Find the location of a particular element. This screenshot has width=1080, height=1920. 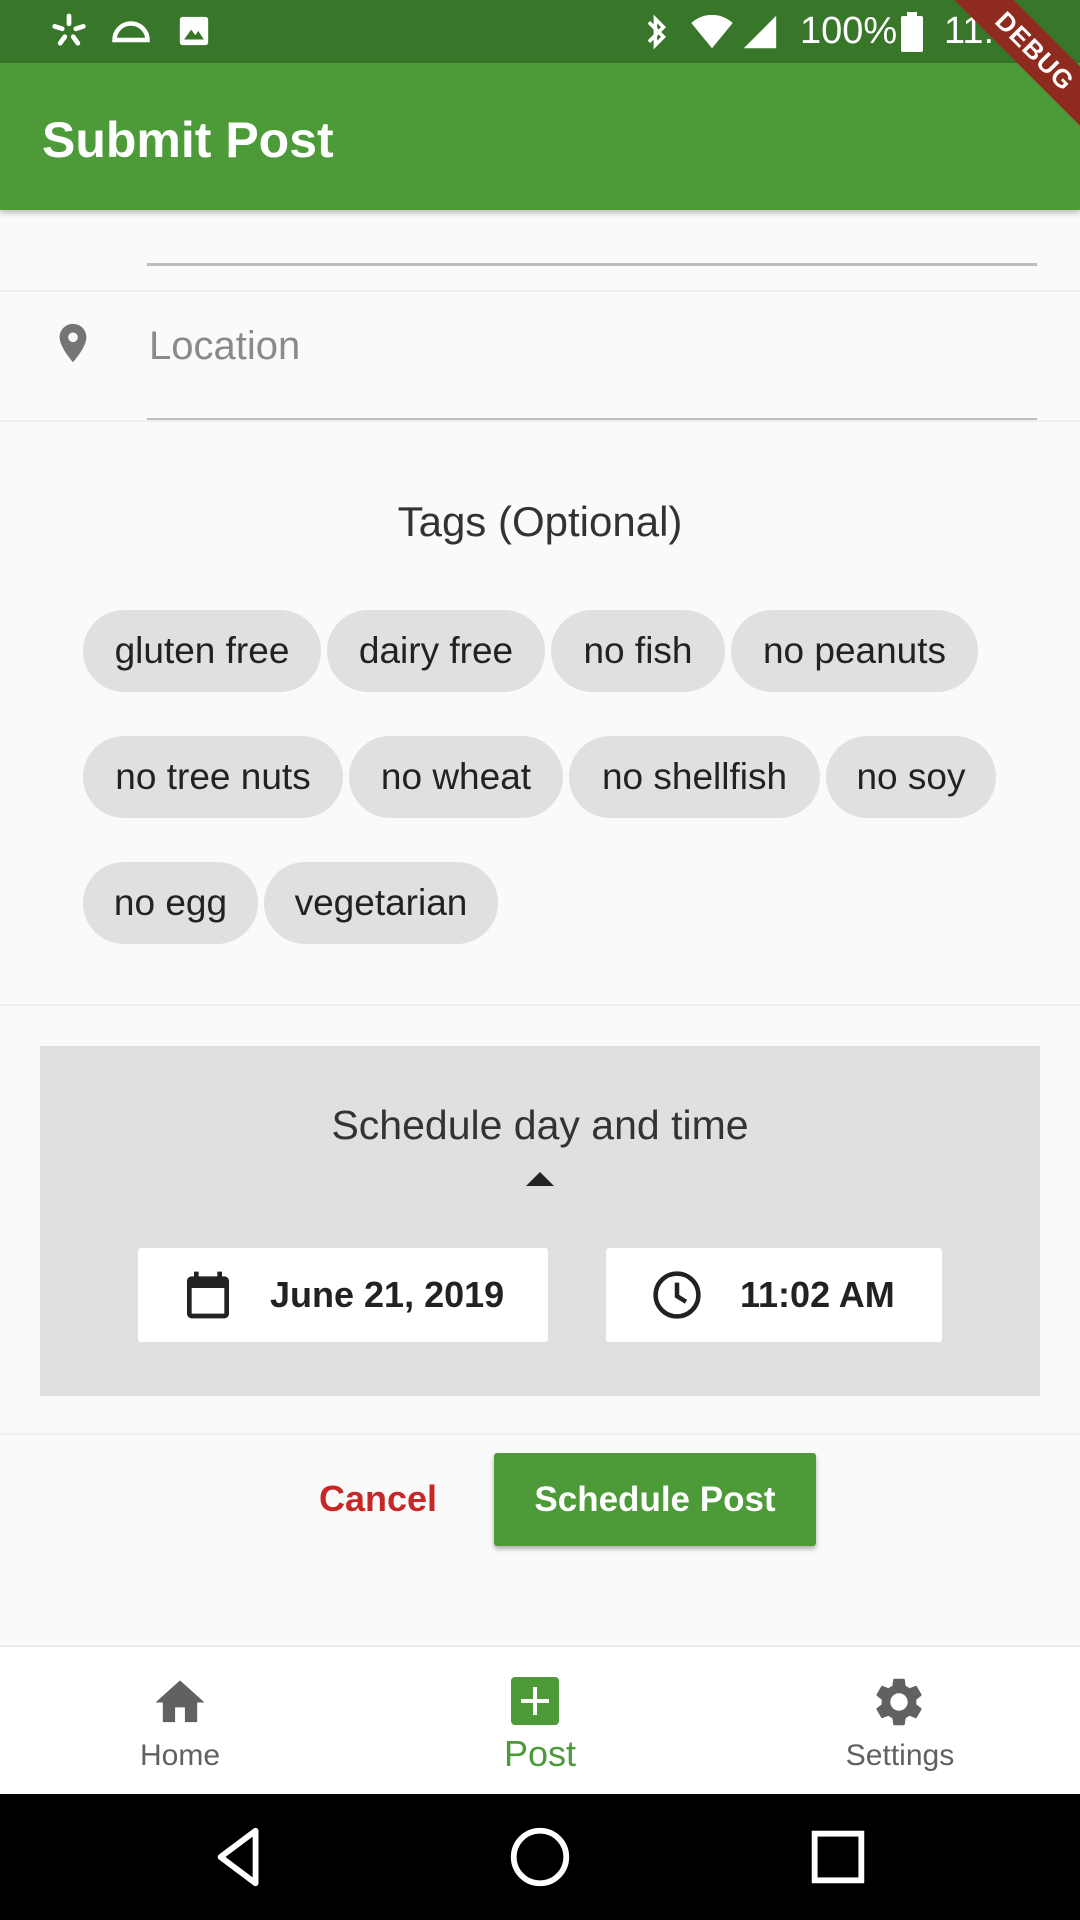

date-picker-button: June 21, 2019 is located at coordinates (343, 1295).